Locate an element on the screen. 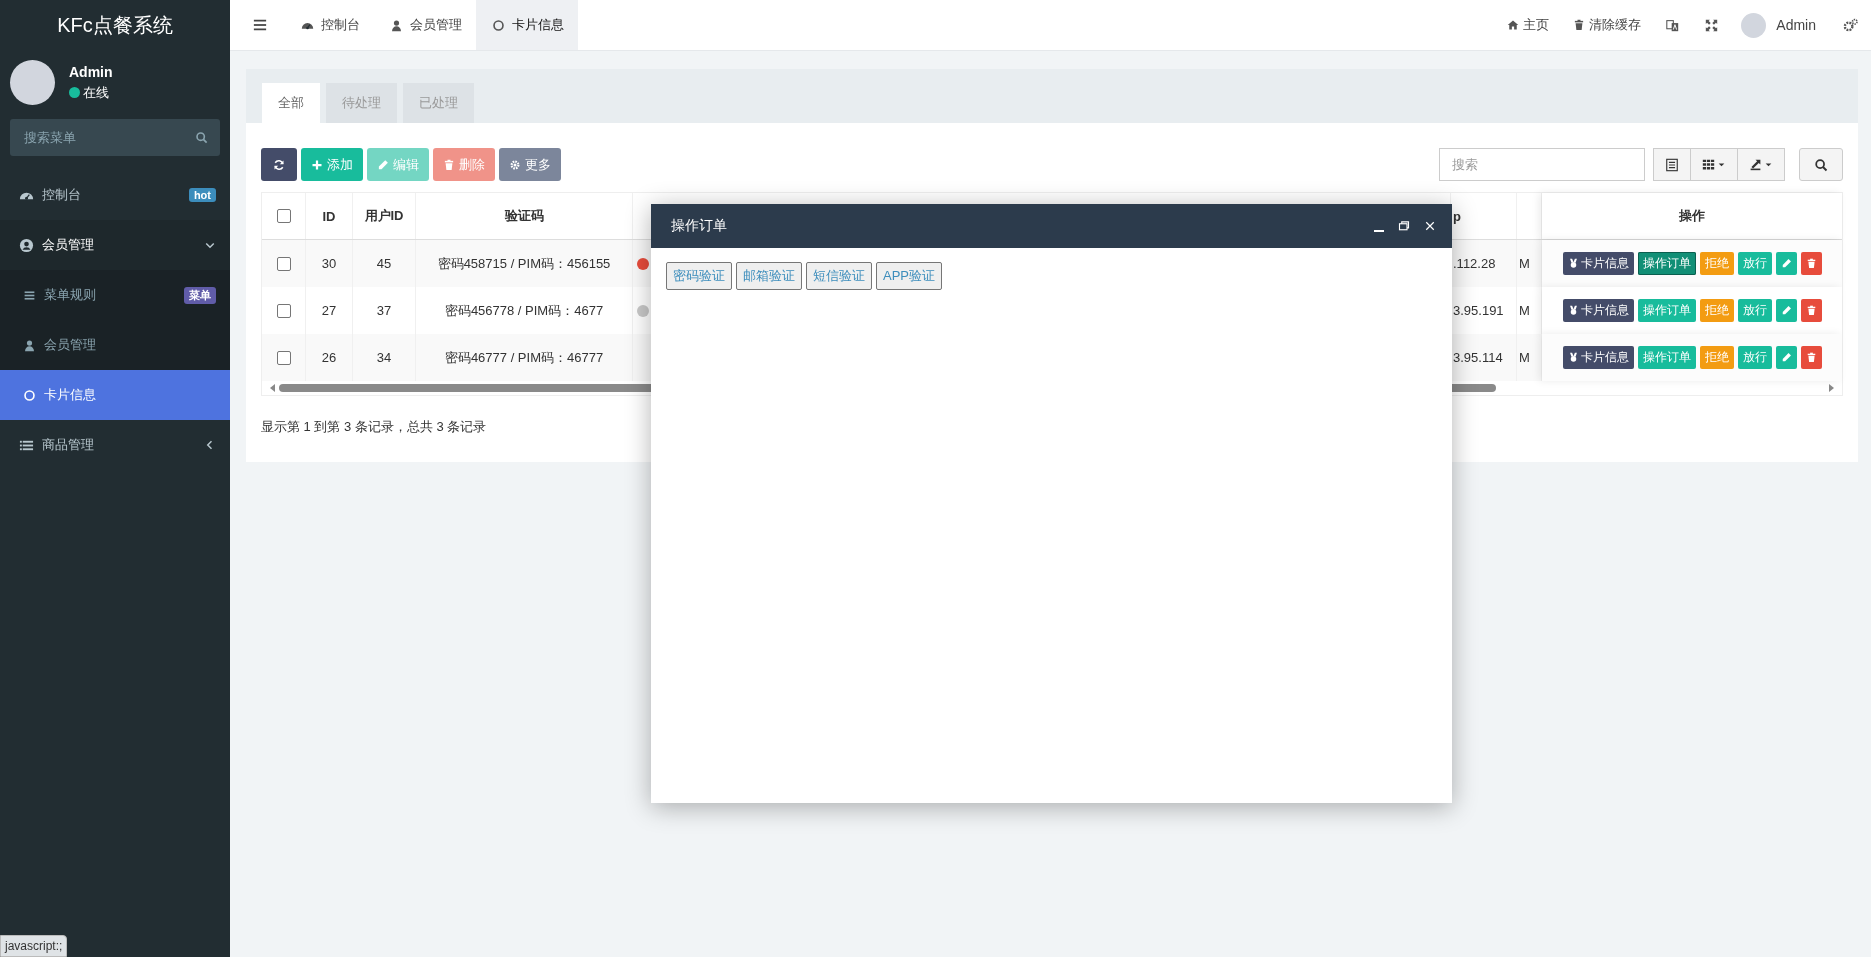 This screenshot has height=957, width=1871. grid-icon is located at coordinates (1708, 164).